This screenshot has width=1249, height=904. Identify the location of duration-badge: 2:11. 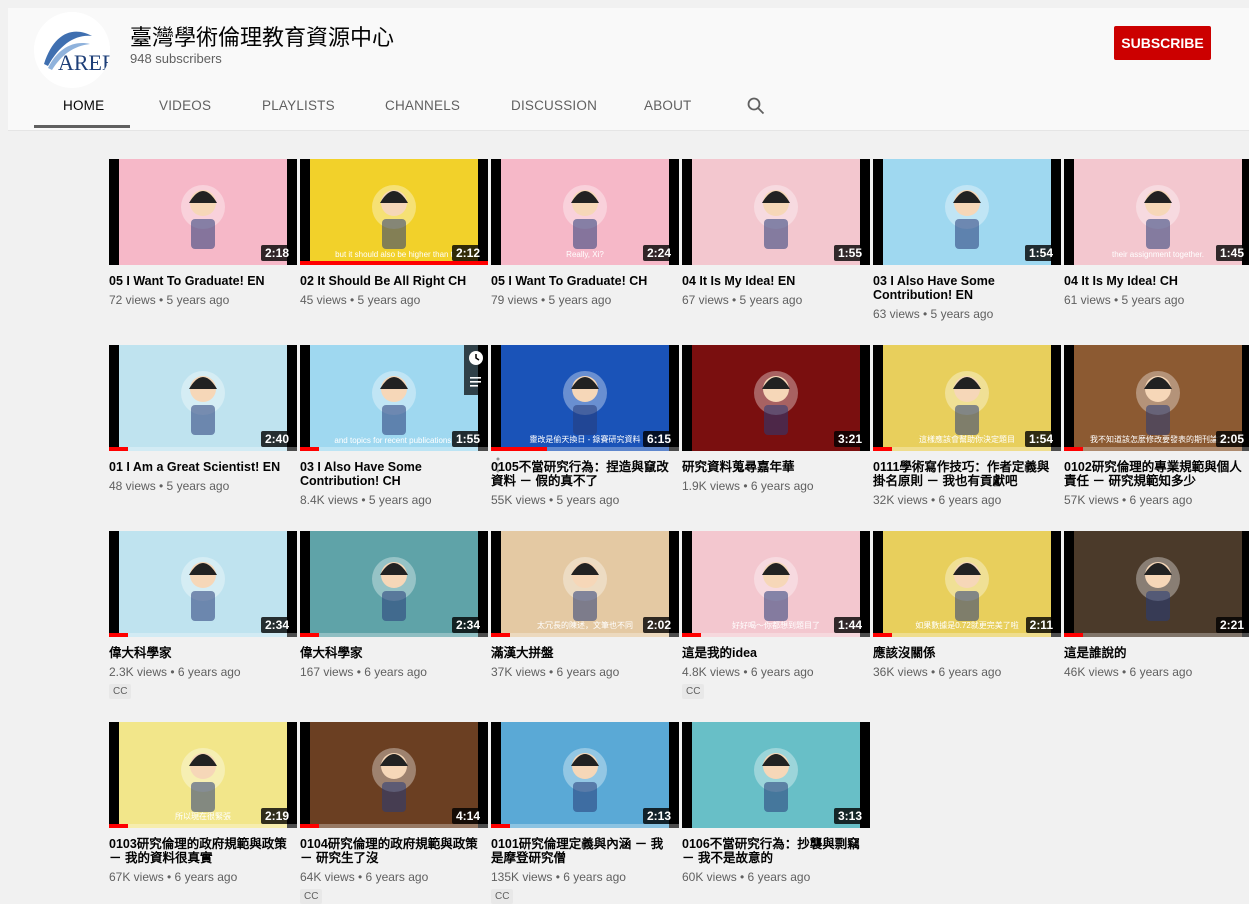
(1041, 625).